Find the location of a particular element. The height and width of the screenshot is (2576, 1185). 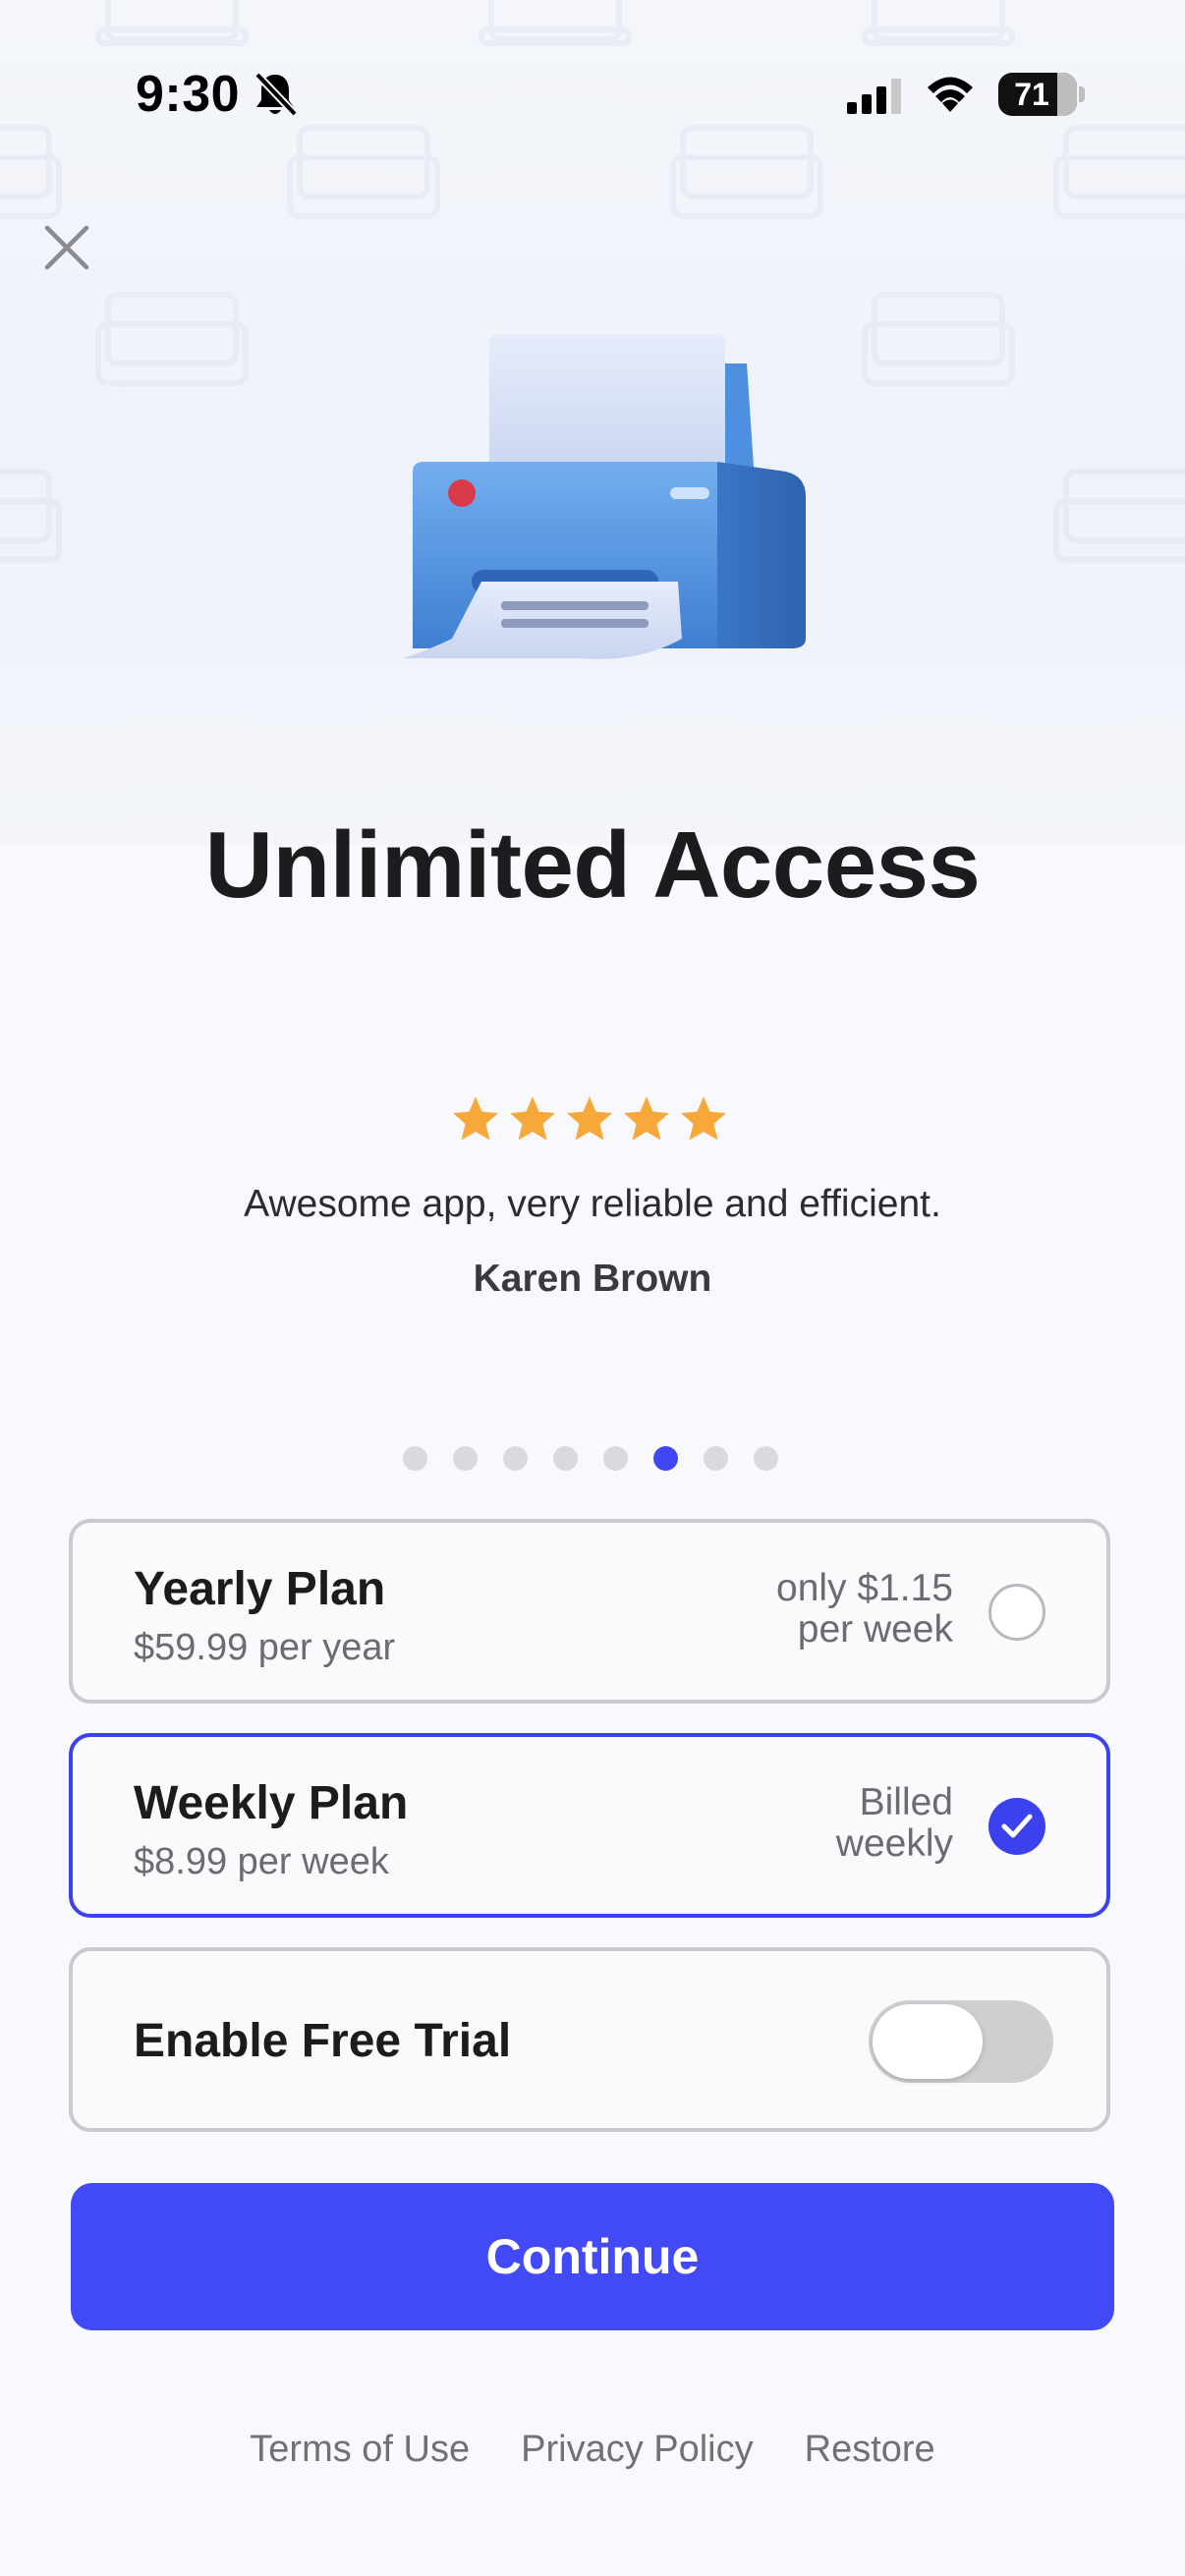

wifi-icon is located at coordinates (951, 94).